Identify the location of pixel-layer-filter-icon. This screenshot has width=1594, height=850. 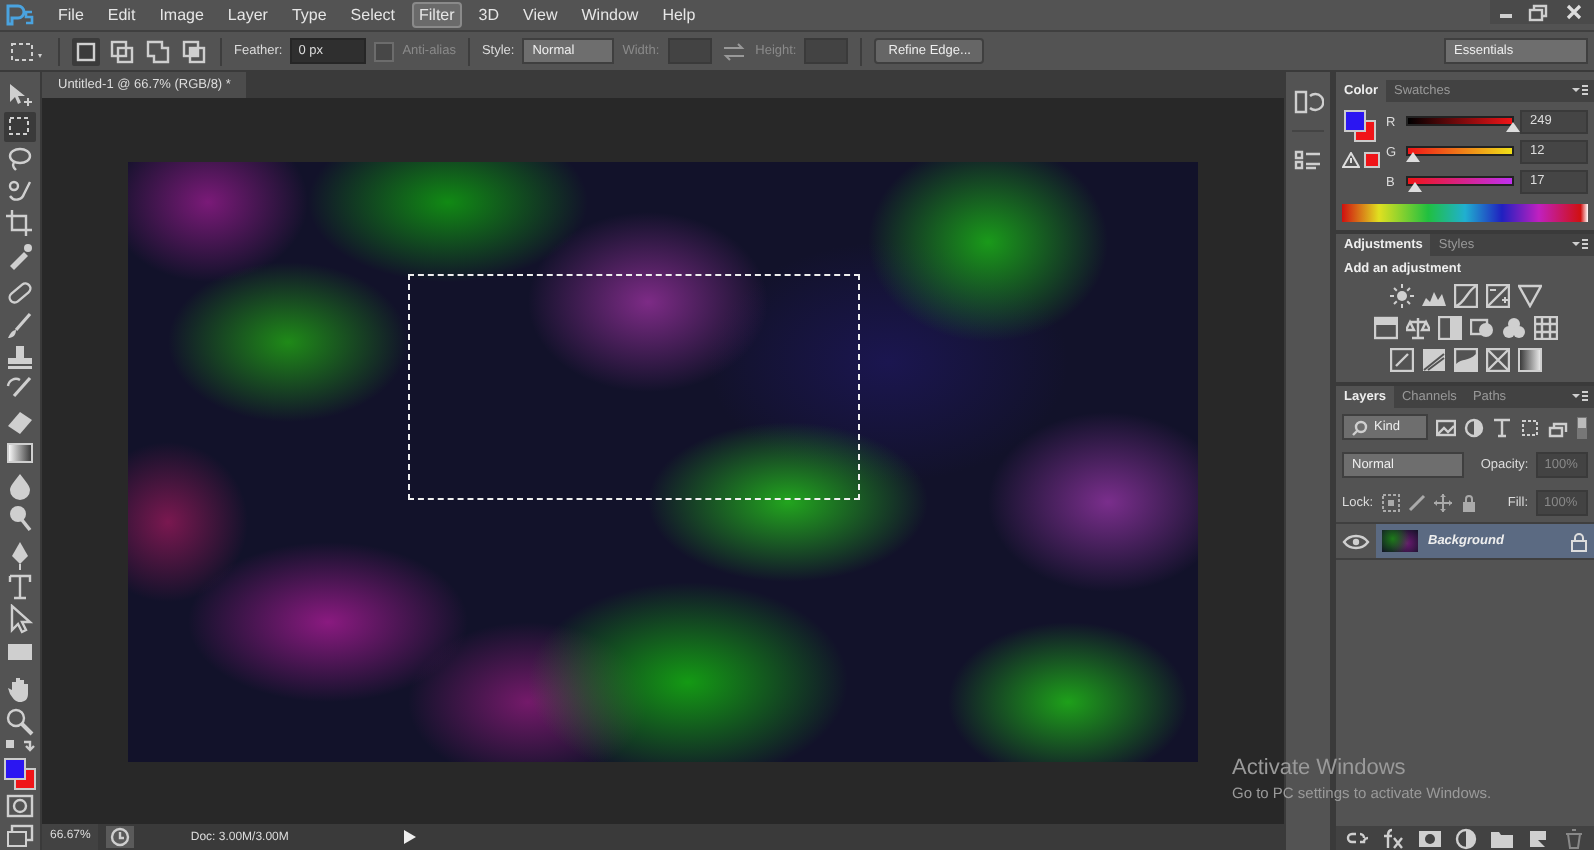
(1446, 427).